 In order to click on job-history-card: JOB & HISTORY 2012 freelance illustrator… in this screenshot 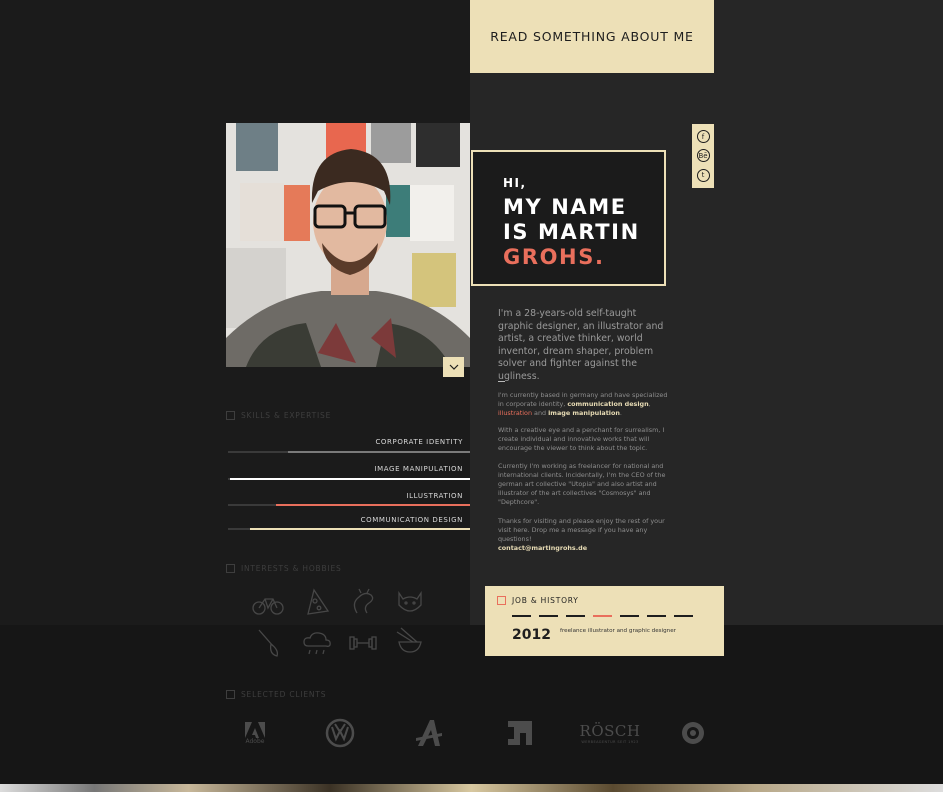, I will do `click(604, 621)`.